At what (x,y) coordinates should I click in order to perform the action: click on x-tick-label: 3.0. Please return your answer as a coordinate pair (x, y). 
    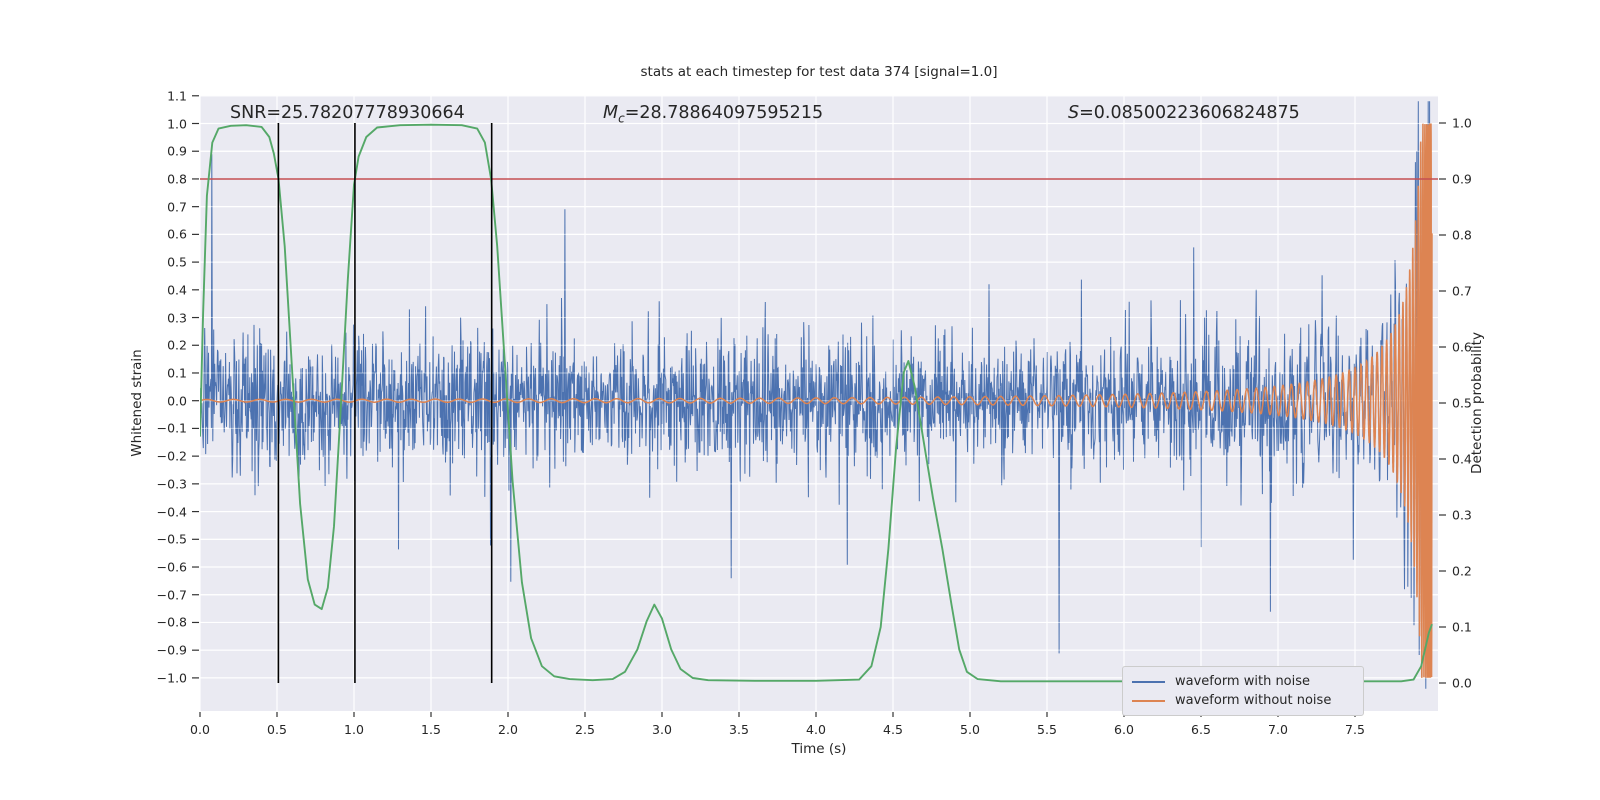
    Looking at the image, I should click on (662, 729).